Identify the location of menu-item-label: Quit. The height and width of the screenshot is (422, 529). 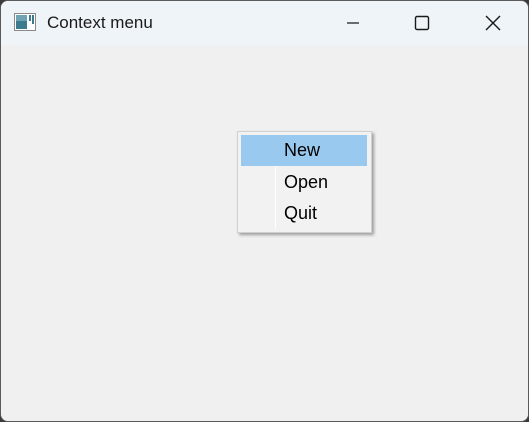
(301, 213).